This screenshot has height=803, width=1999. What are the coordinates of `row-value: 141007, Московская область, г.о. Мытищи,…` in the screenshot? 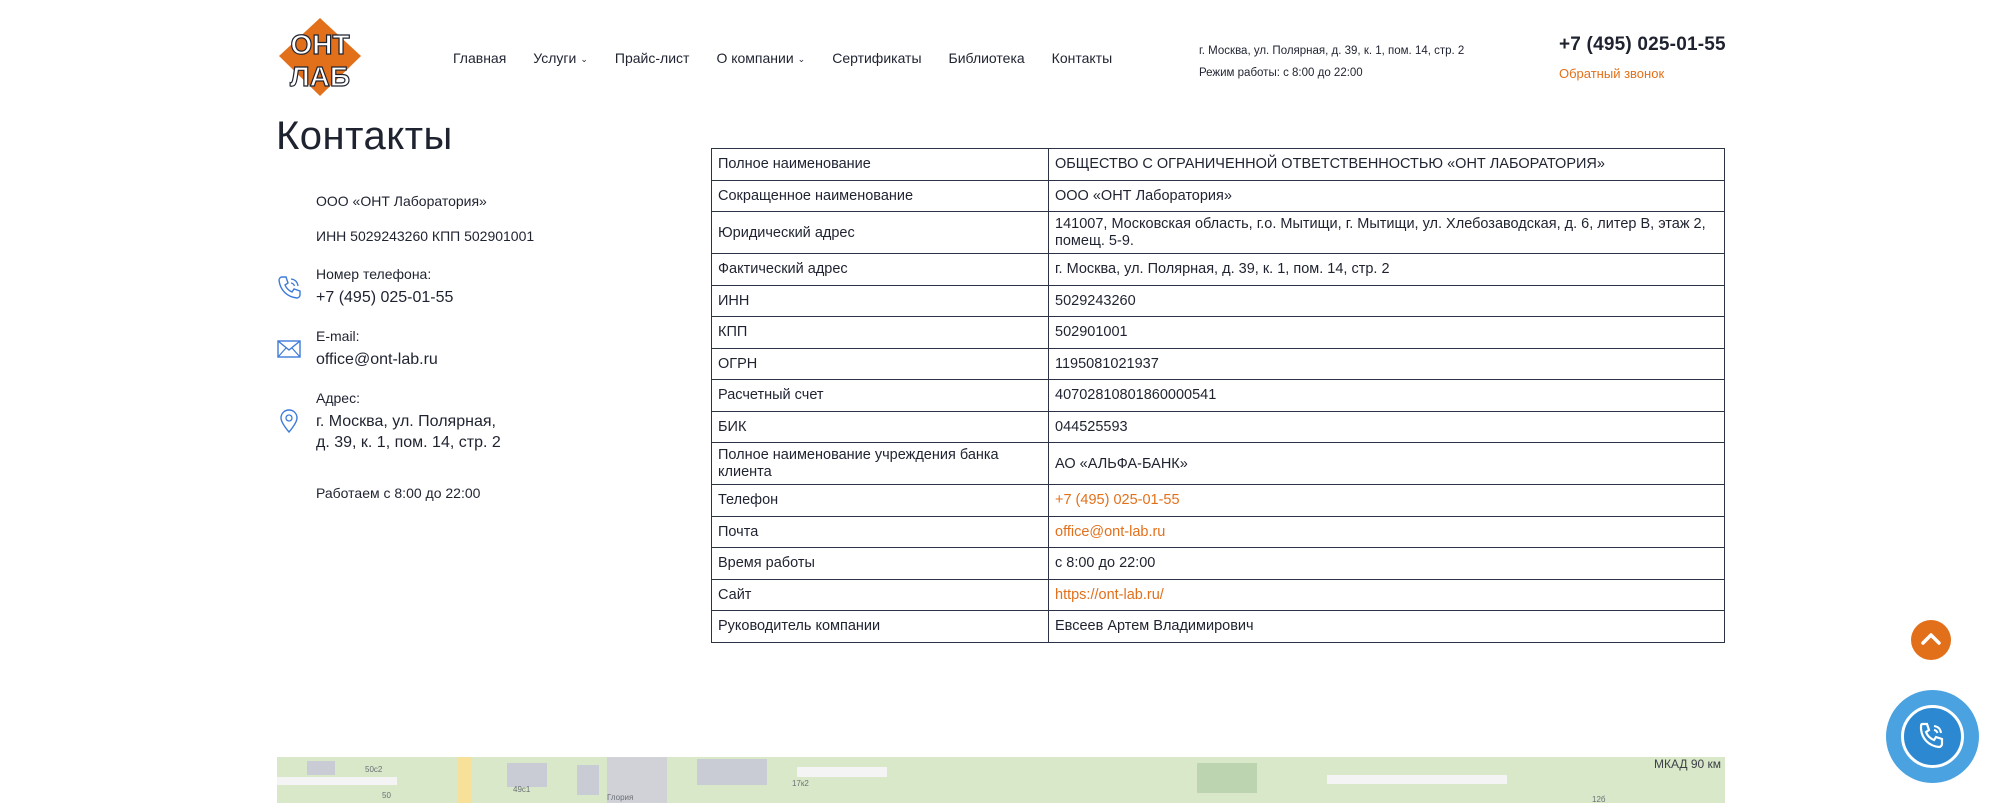 It's located at (1386, 232).